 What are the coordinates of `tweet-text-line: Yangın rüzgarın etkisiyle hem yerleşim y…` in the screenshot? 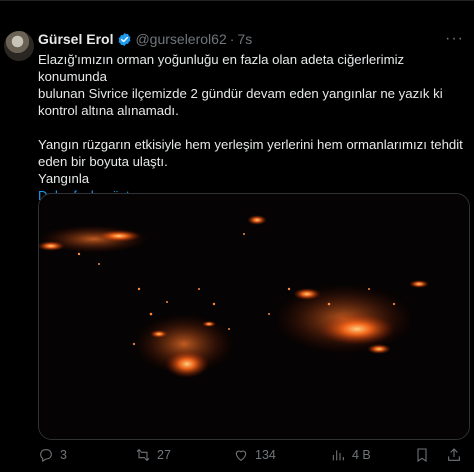 It's located at (250, 144).